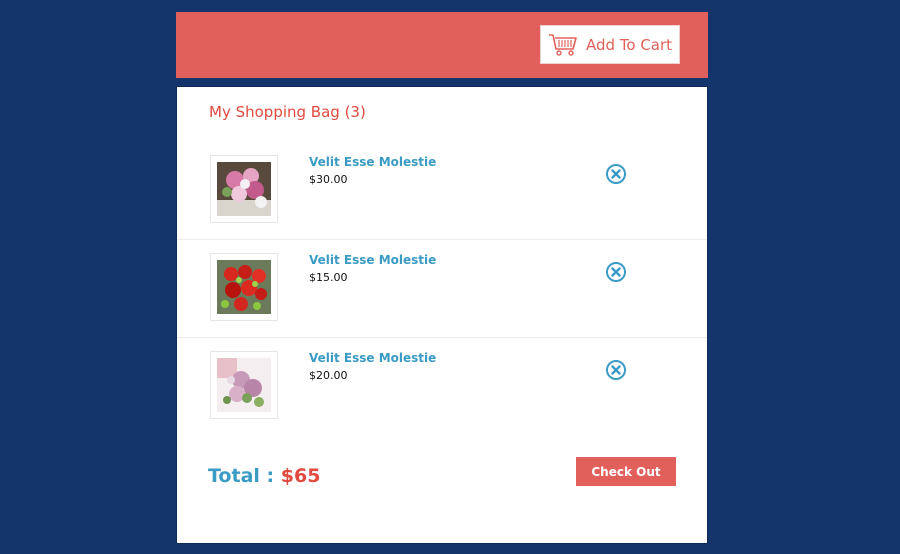 This screenshot has width=900, height=554. I want to click on cart-item: Velit Esse Molestie $20.00, so click(442, 386).